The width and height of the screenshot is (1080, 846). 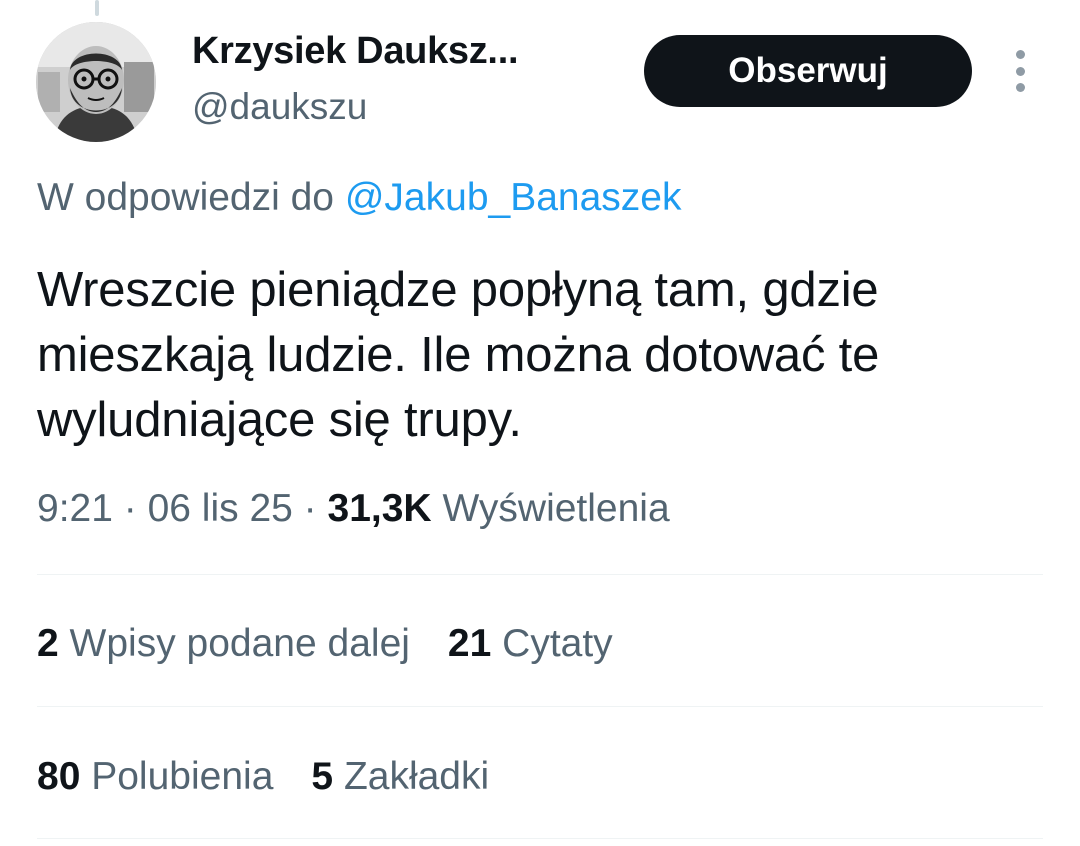 I want to click on author-handle: @daukszu, so click(x=279, y=107).